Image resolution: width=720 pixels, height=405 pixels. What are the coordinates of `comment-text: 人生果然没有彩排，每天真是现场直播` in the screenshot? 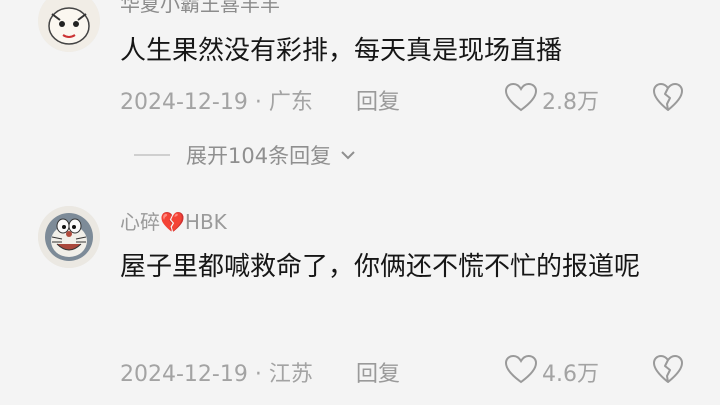 It's located at (341, 51).